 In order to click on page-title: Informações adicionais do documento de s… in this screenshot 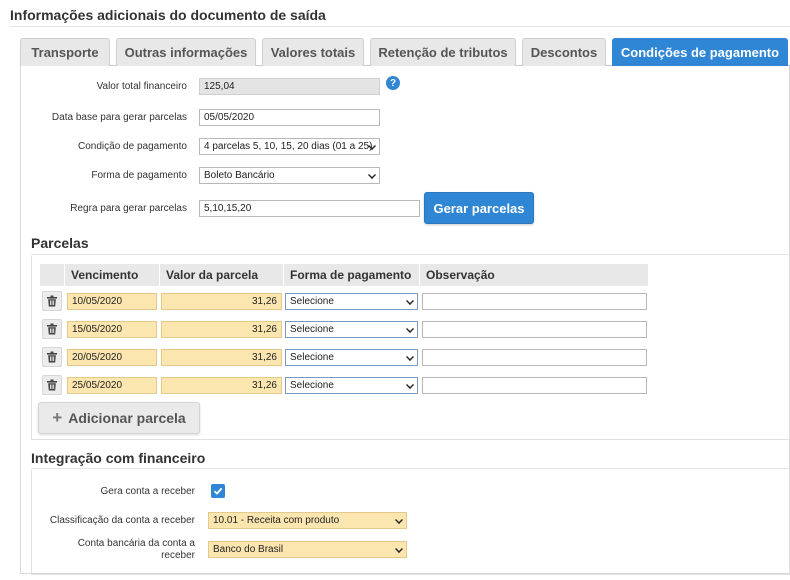, I will do `click(168, 15)`.